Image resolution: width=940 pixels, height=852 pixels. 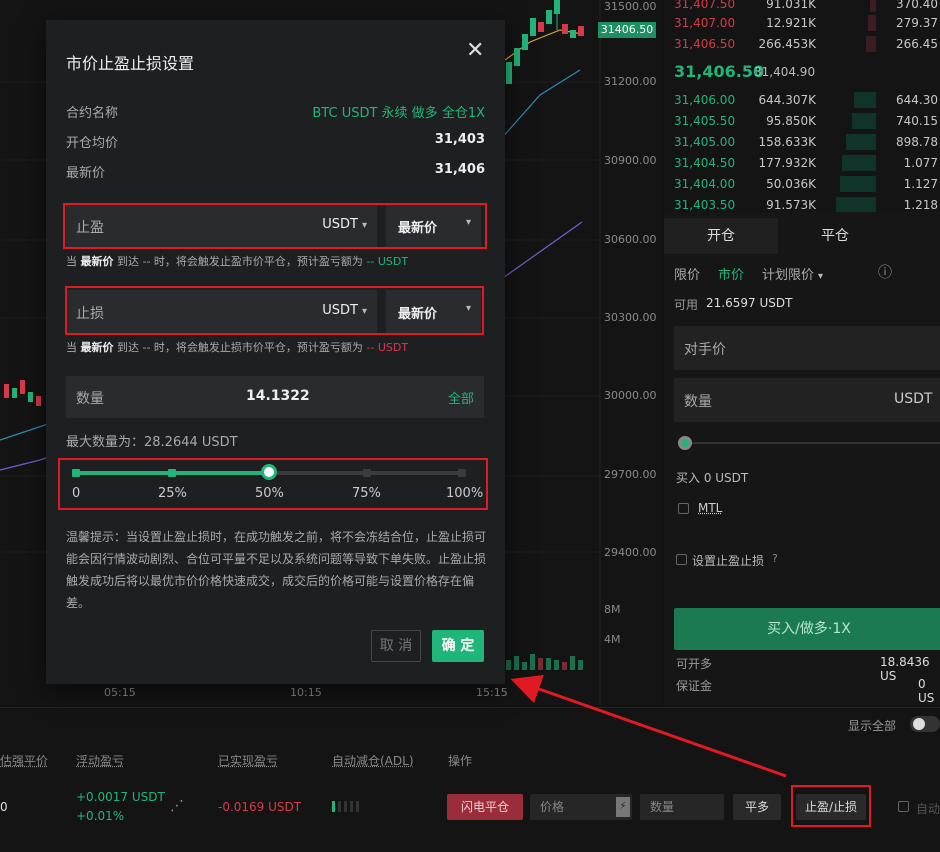 What do you see at coordinates (807, 348) in the screenshot?
I see `counterparty-price-field: 对手价` at bounding box center [807, 348].